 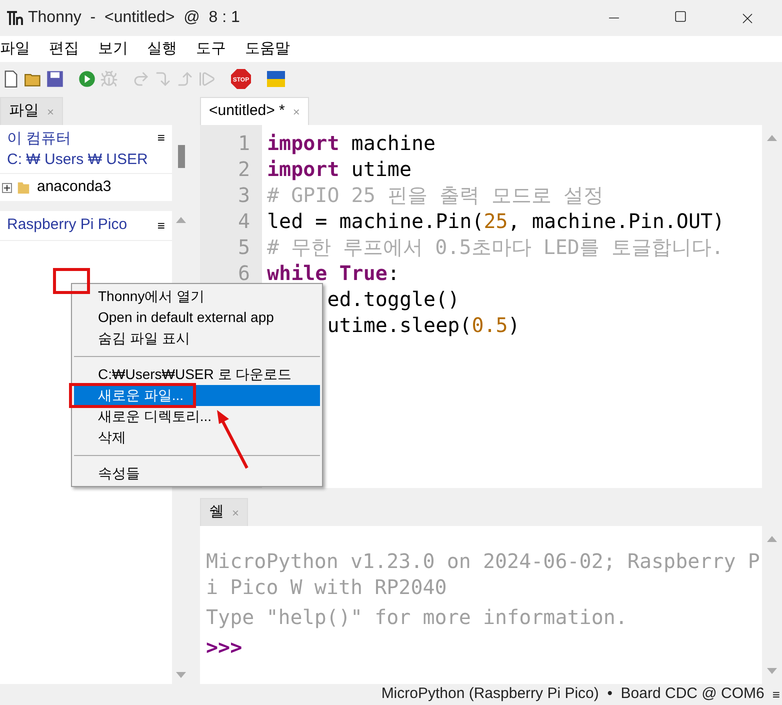 What do you see at coordinates (244, 195) in the screenshot?
I see `line-number: 3` at bounding box center [244, 195].